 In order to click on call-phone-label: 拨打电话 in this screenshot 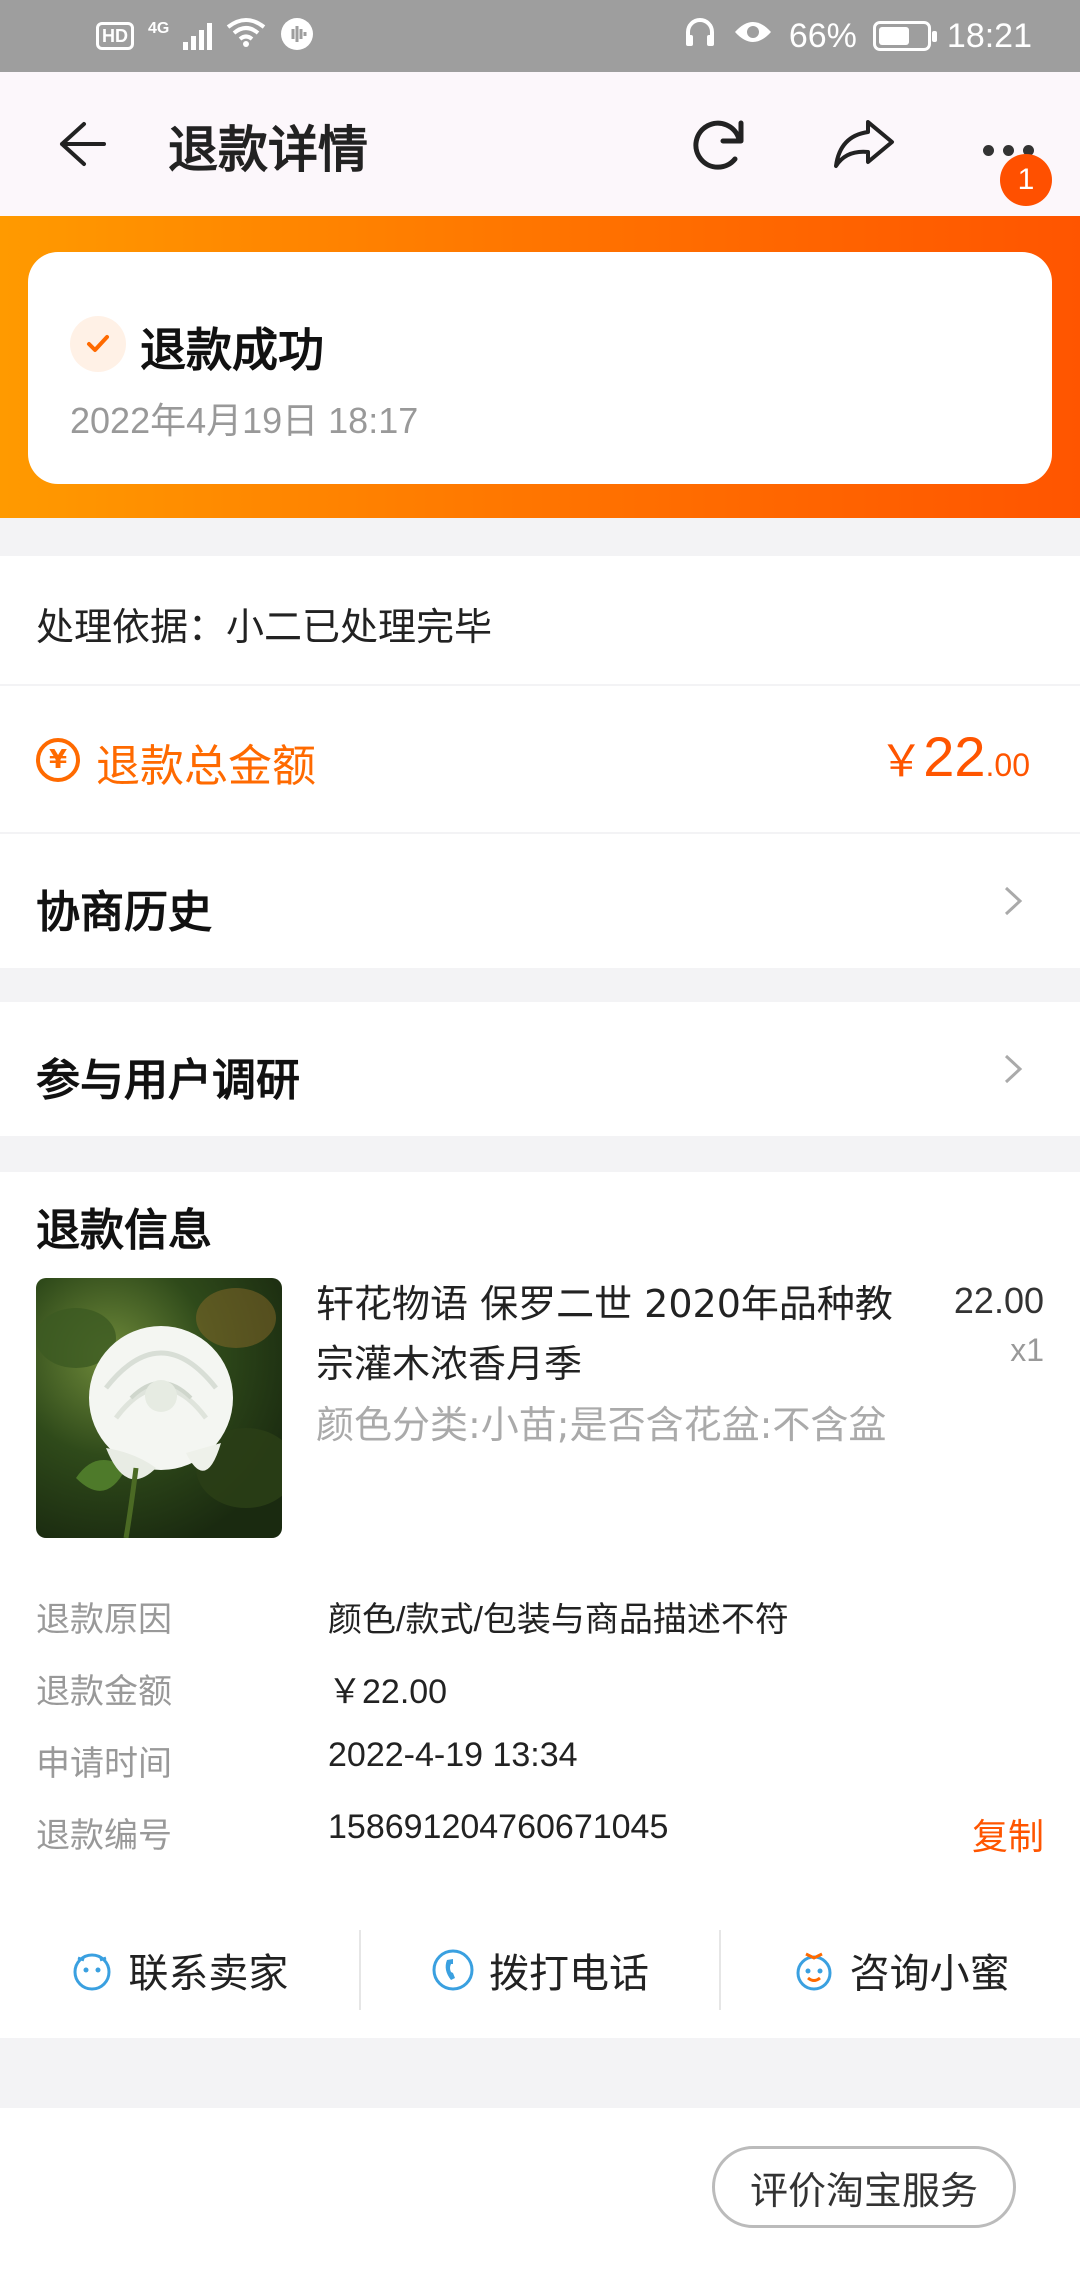, I will do `click(569, 1974)`.